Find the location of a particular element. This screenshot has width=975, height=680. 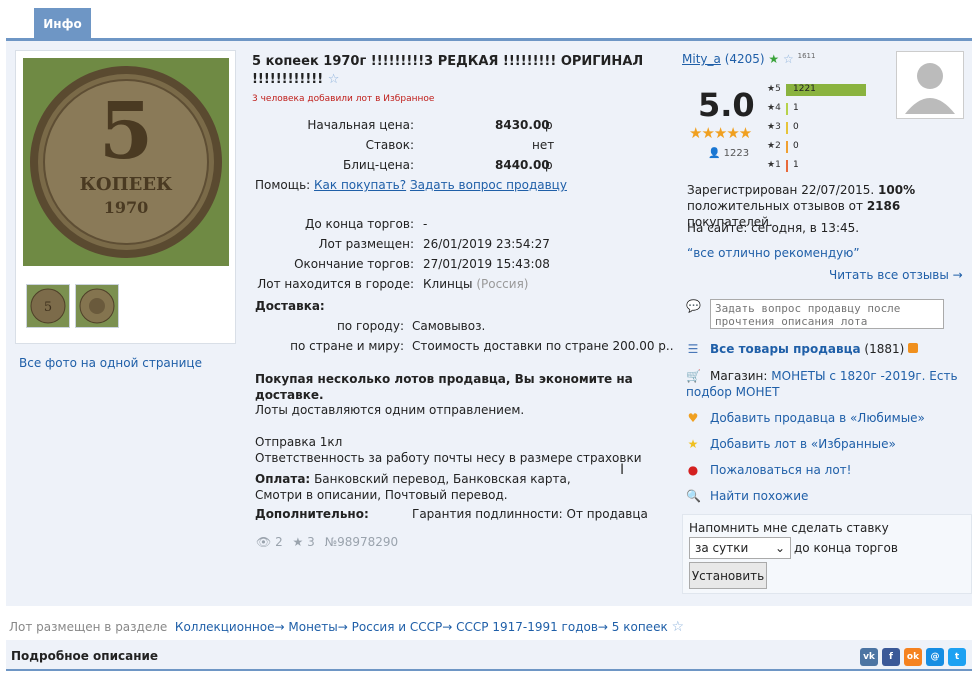

positive-text: положительных отзывов от is located at coordinates (775, 206).